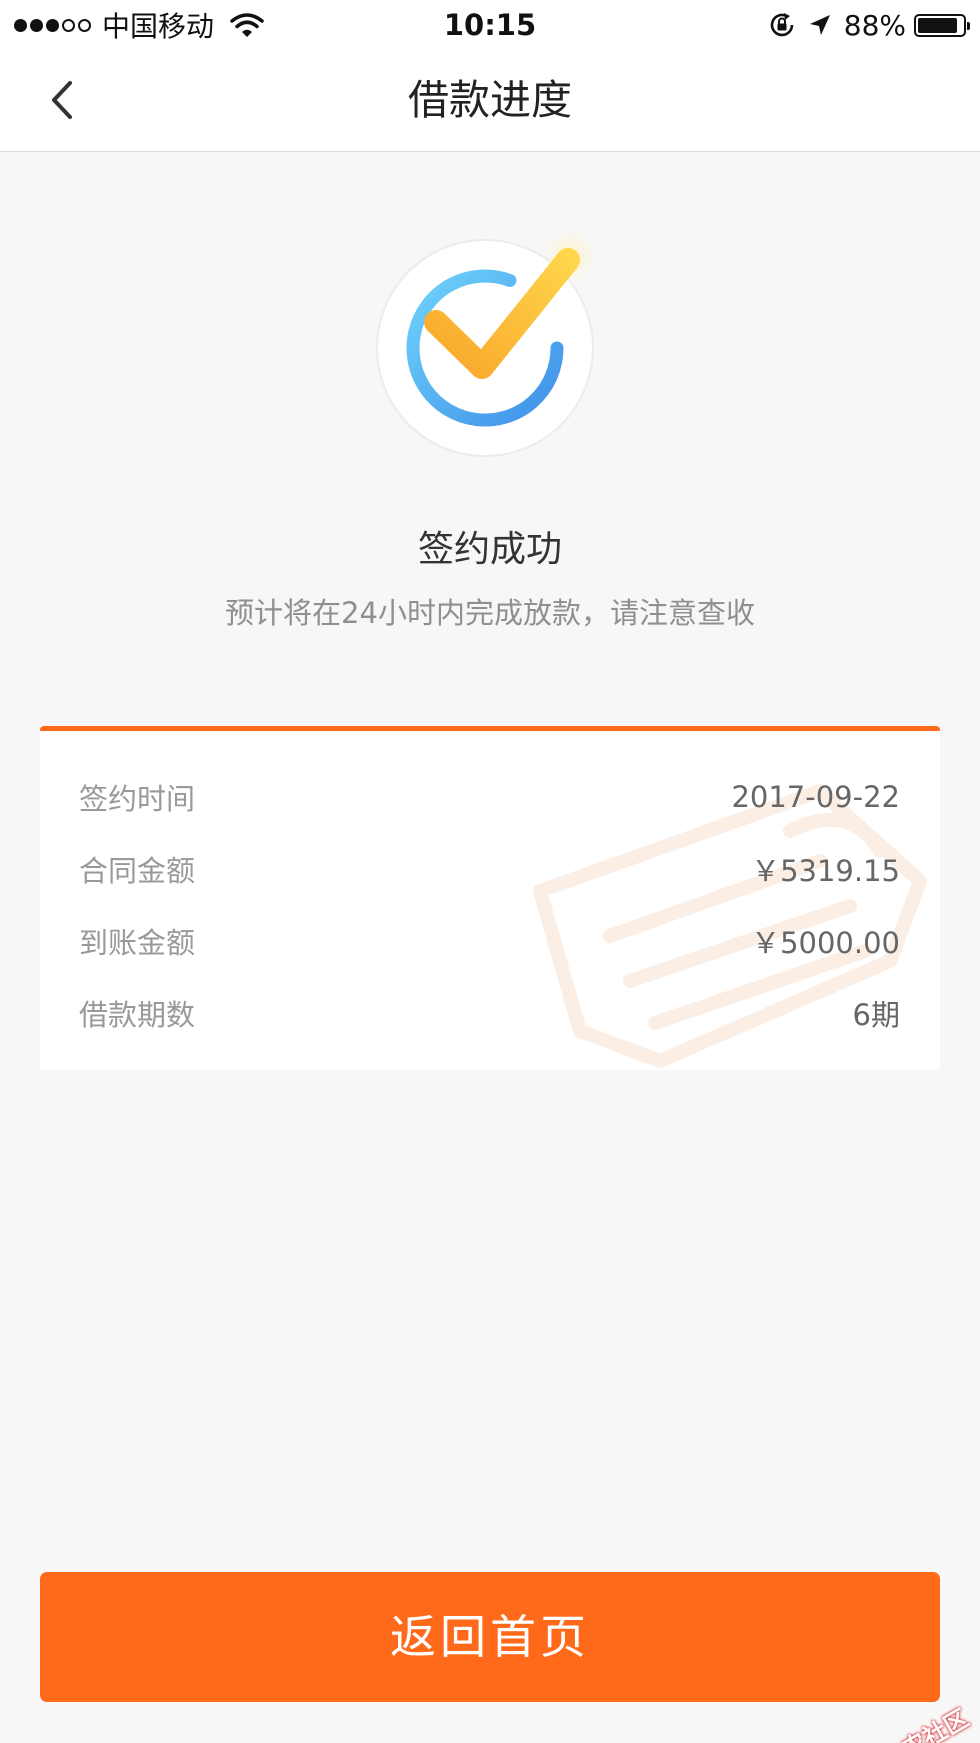 This screenshot has height=1743, width=980. I want to click on battery-icon, so click(942, 25).